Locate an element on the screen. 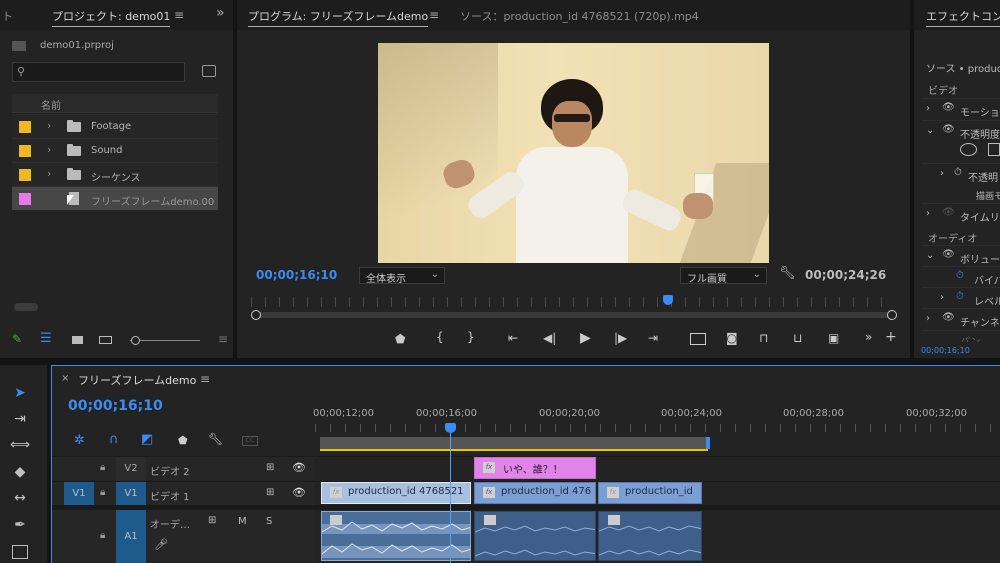 Image resolution: width=1000 pixels, height=563 pixels. overflow-icon: » is located at coordinates (220, 13).